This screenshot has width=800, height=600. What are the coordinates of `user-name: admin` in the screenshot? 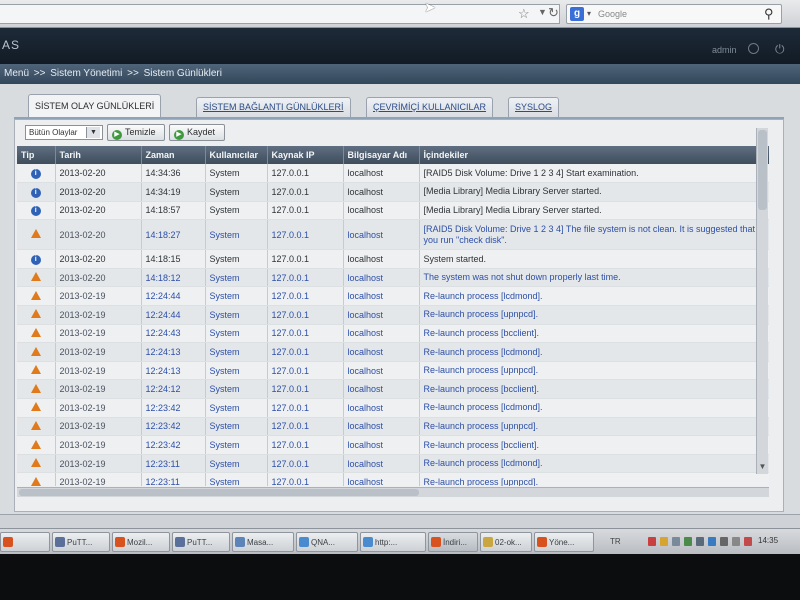 It's located at (724, 50).